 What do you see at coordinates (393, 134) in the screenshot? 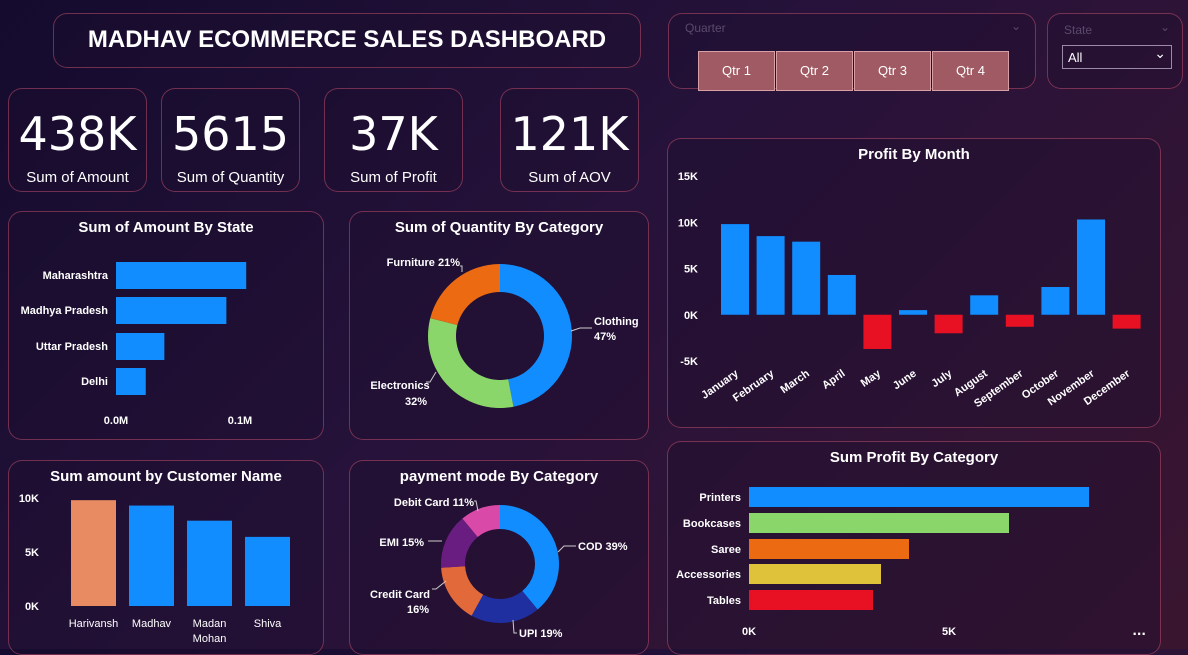
I see `kpi-value: 37K` at bounding box center [393, 134].